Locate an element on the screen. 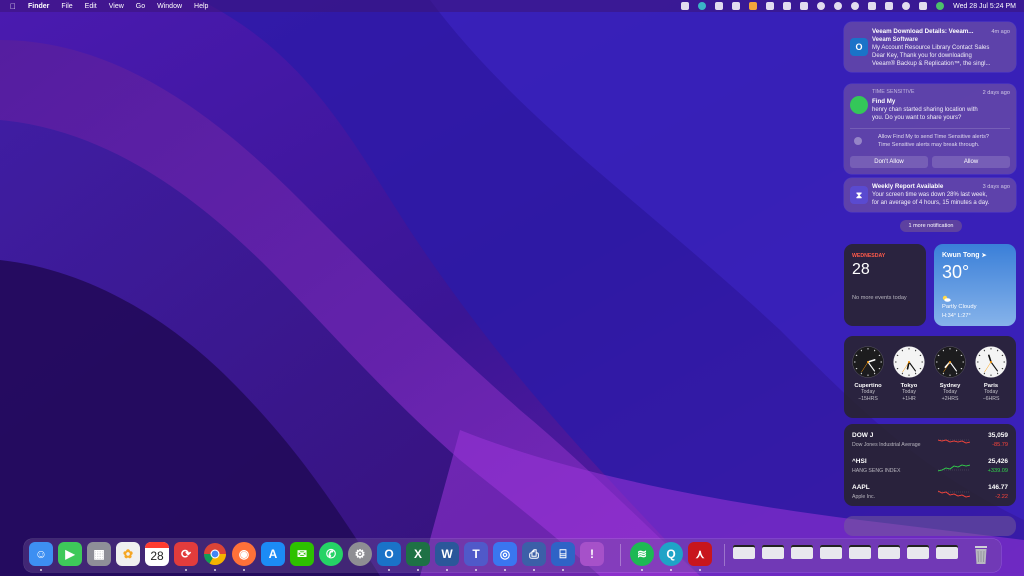  text-a-icon is located at coordinates (736, 6).